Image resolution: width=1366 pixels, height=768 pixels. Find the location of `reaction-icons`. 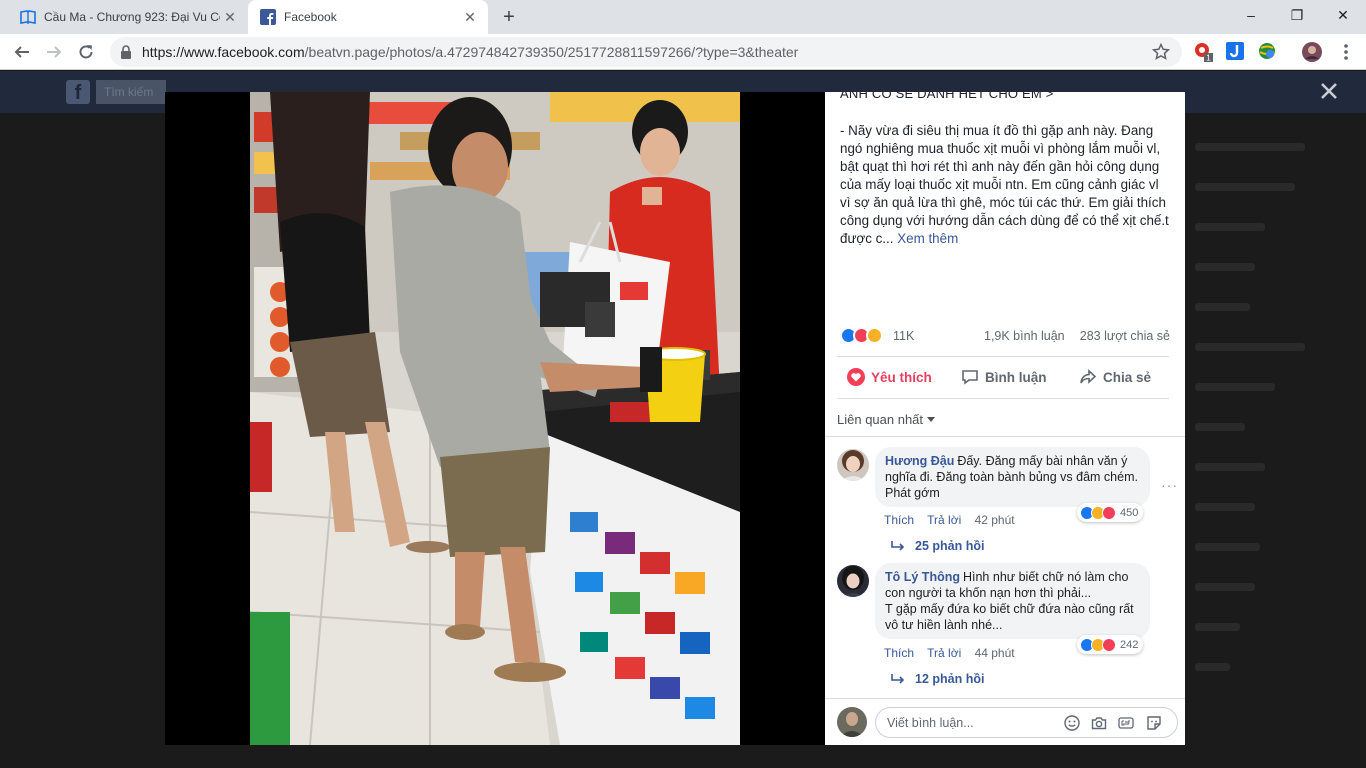

reaction-icons is located at coordinates (861, 335).